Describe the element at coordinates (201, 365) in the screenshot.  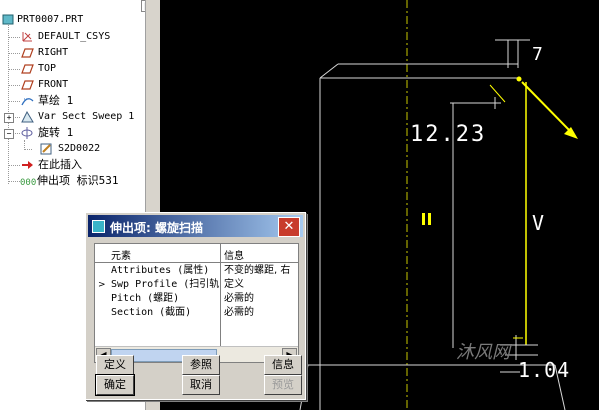
I see `references-button: 参照` at that location.